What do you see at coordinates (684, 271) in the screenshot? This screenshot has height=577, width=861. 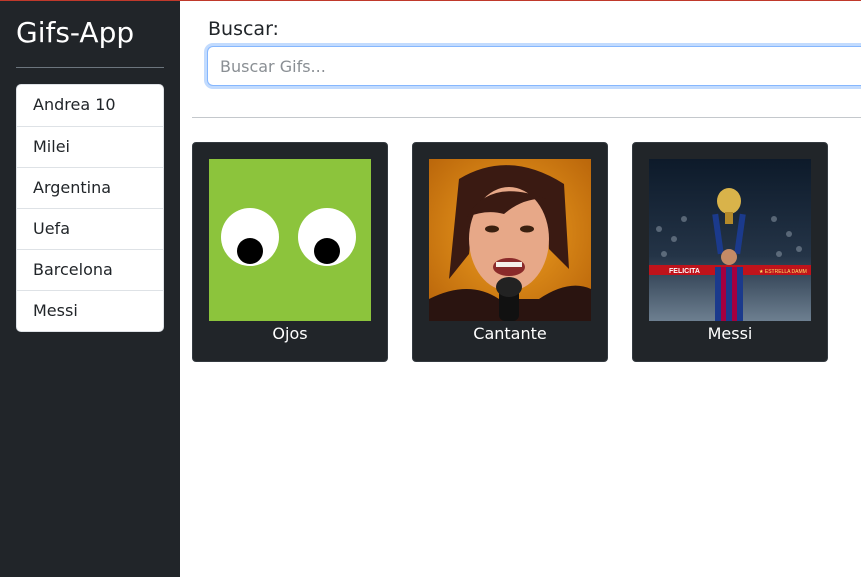 I see `svg-text: FELICITA` at bounding box center [684, 271].